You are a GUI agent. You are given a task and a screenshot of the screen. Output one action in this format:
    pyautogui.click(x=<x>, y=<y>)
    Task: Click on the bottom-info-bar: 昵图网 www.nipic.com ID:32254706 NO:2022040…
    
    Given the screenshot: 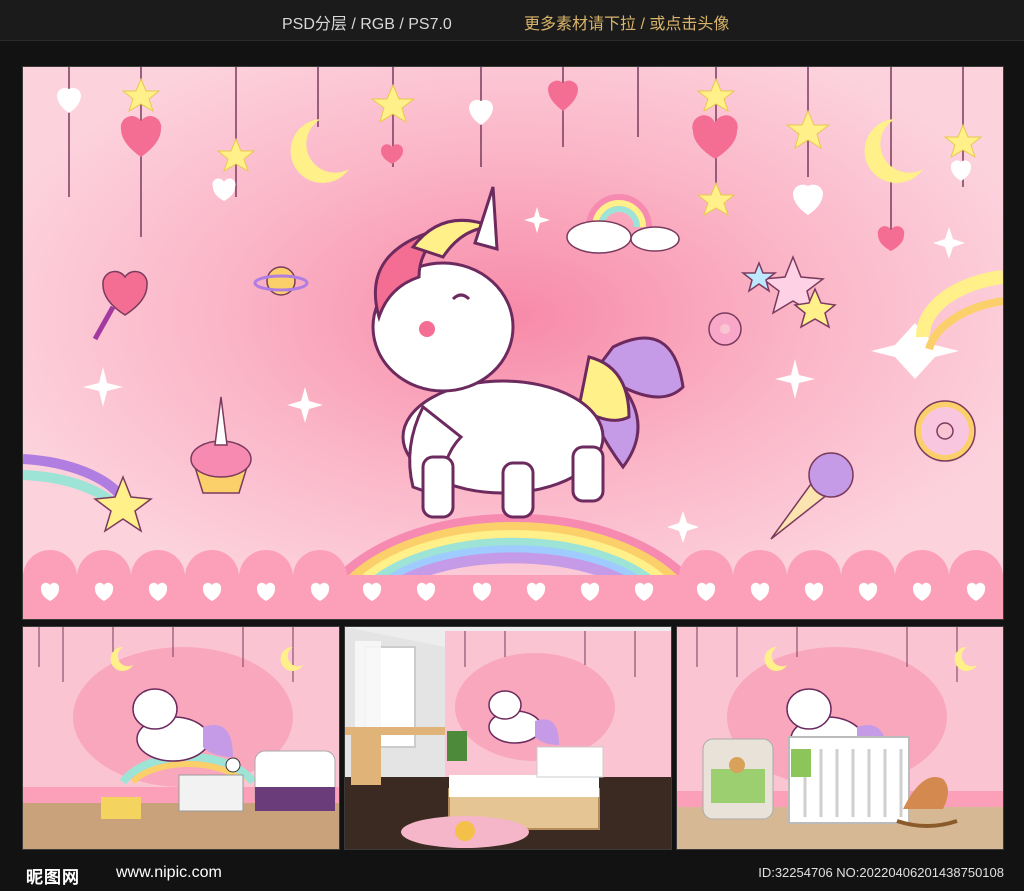 What is the action you would take?
    pyautogui.click(x=512, y=873)
    